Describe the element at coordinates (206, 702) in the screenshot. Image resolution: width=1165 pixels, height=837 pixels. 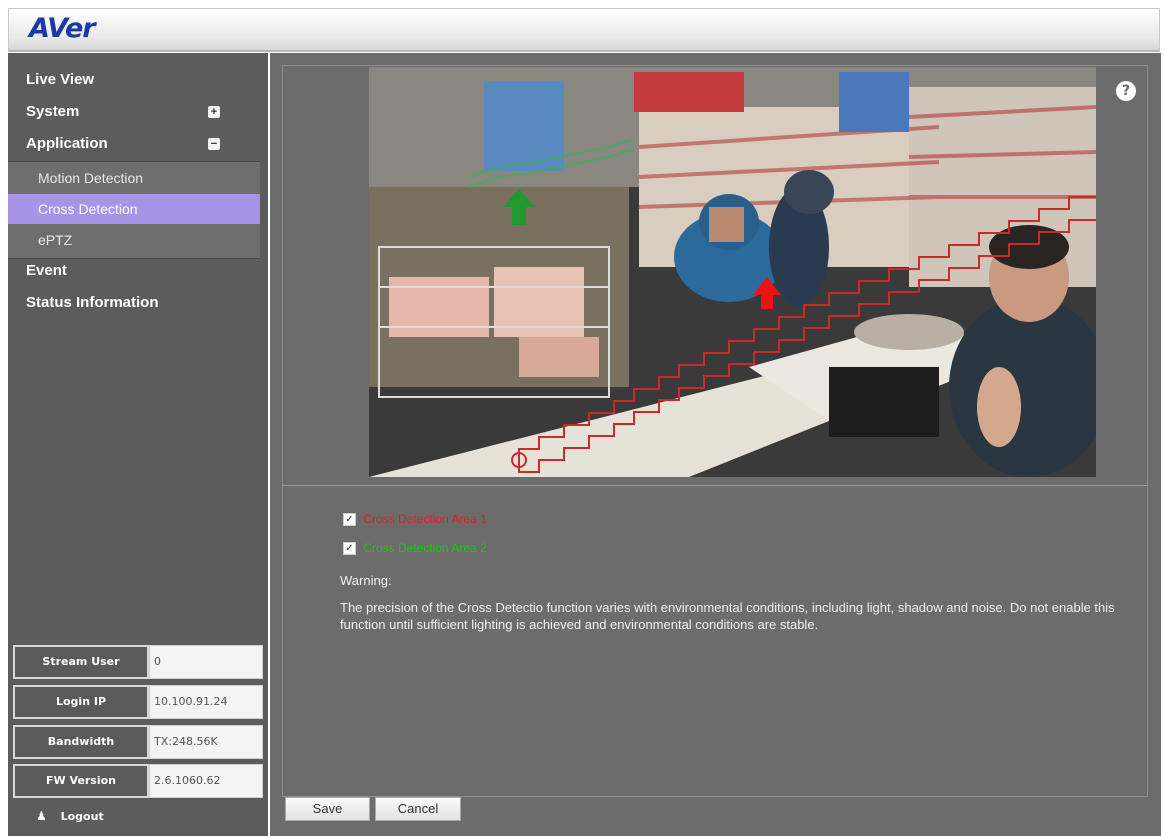
I see `info-value: 10.100.91.24` at that location.